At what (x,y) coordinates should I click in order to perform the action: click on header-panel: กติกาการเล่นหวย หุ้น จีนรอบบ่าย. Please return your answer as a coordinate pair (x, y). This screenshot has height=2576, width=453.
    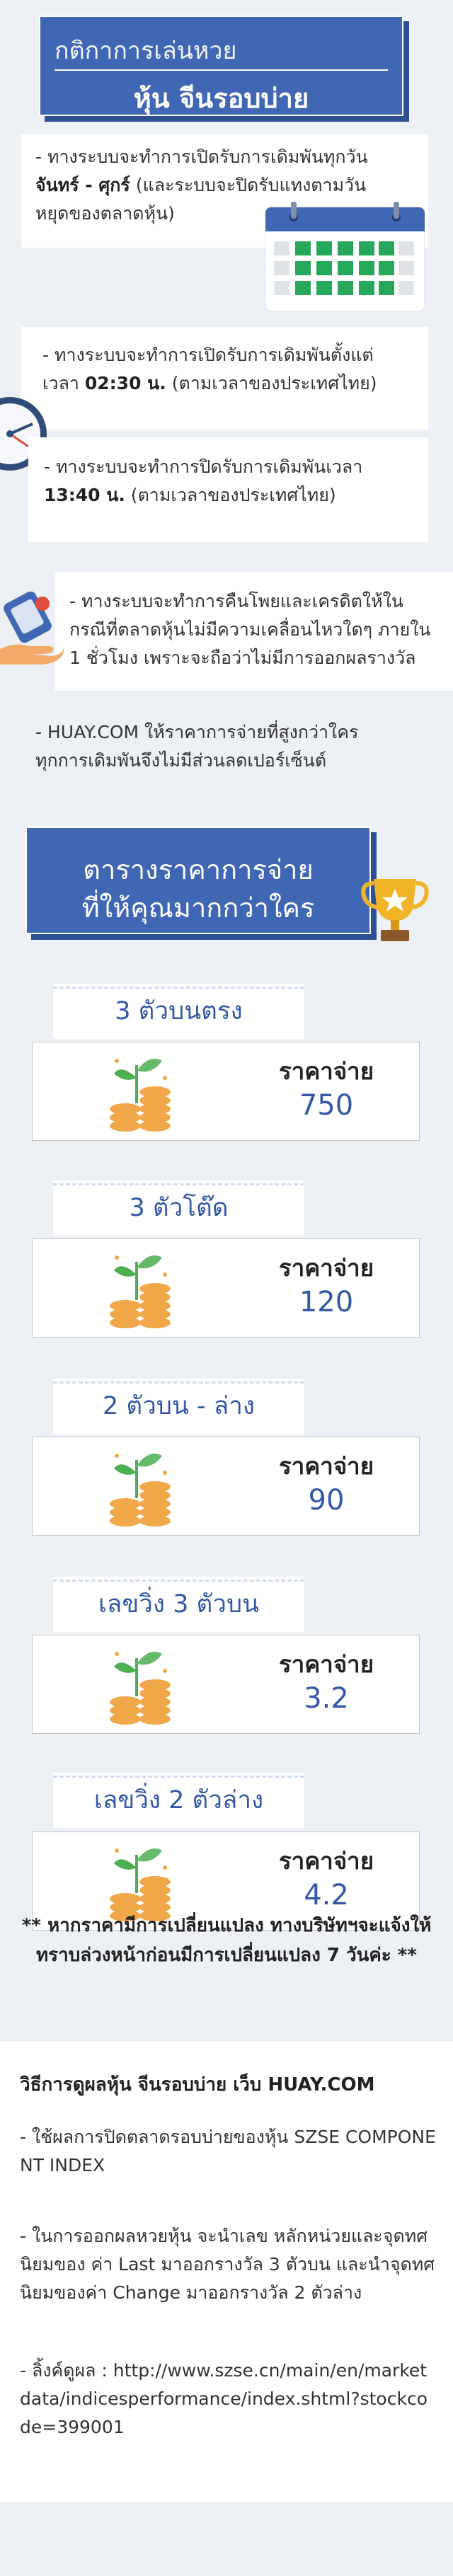
    Looking at the image, I should click on (221, 66).